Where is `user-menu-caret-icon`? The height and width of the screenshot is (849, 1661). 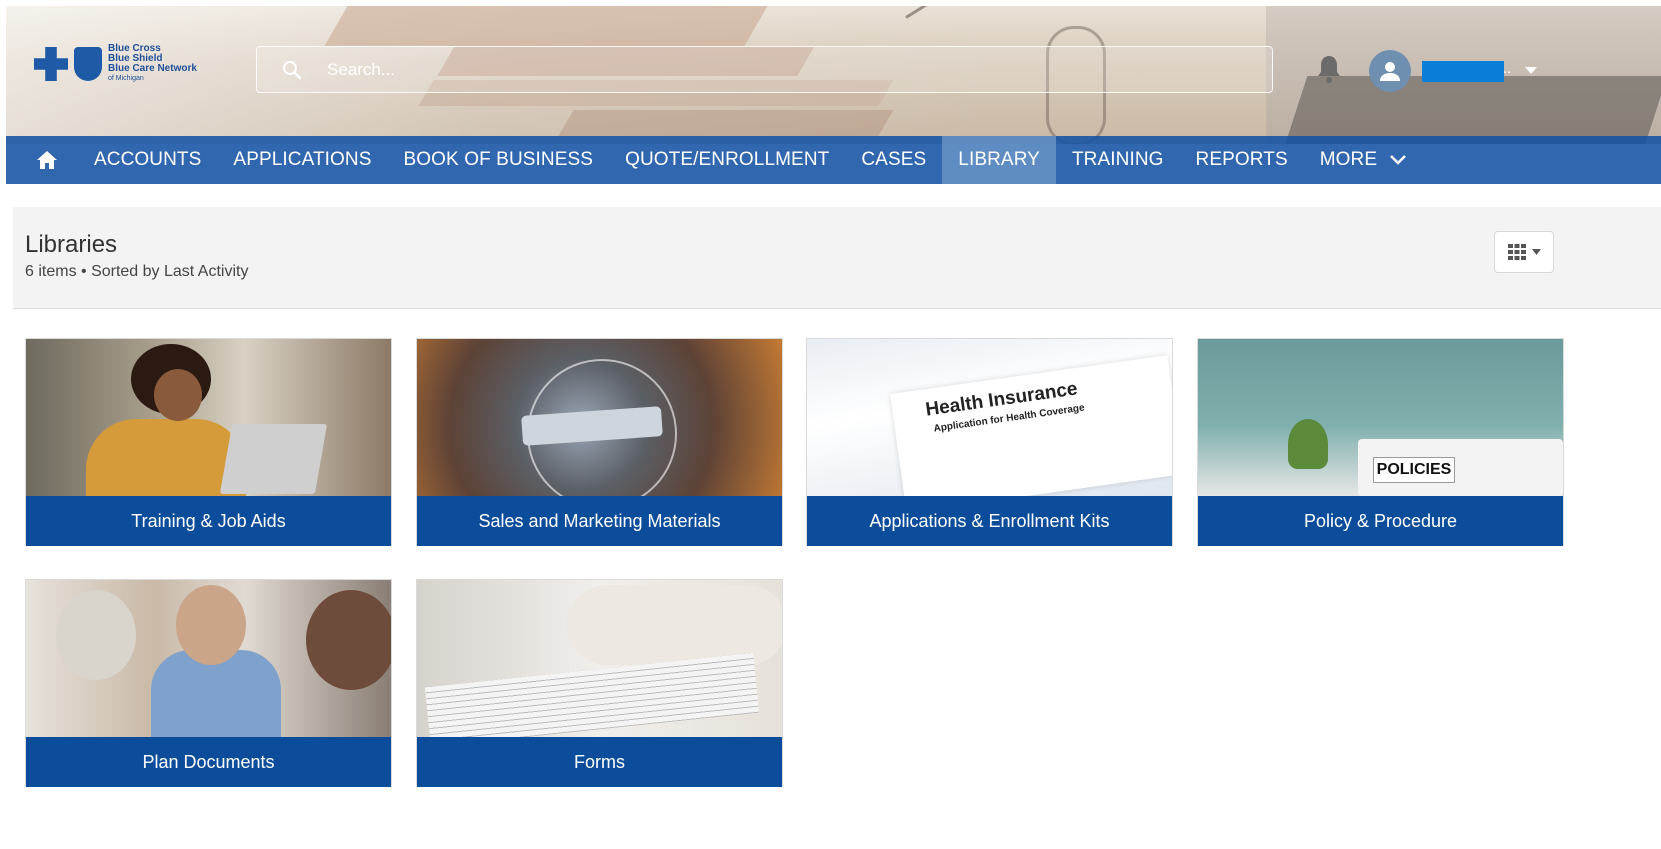
user-menu-caret-icon is located at coordinates (1531, 72).